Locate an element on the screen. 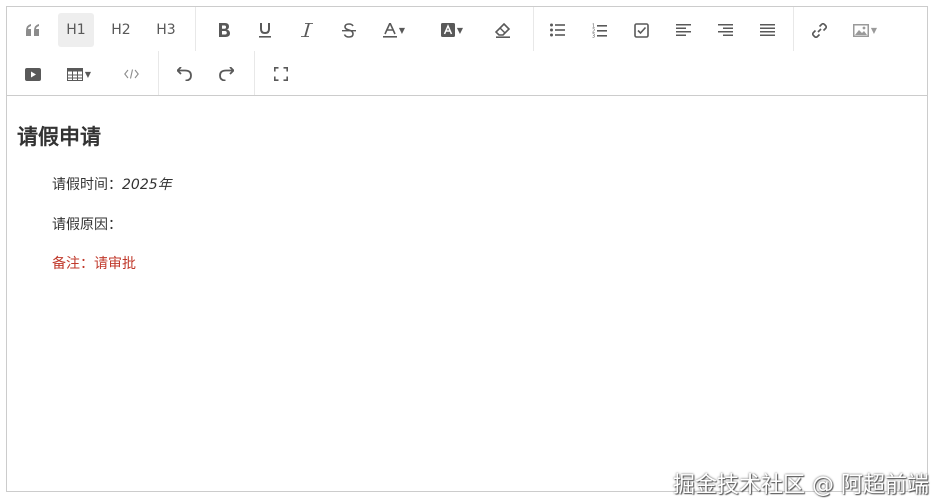  numbered-list-icon: 123 is located at coordinates (599, 30).